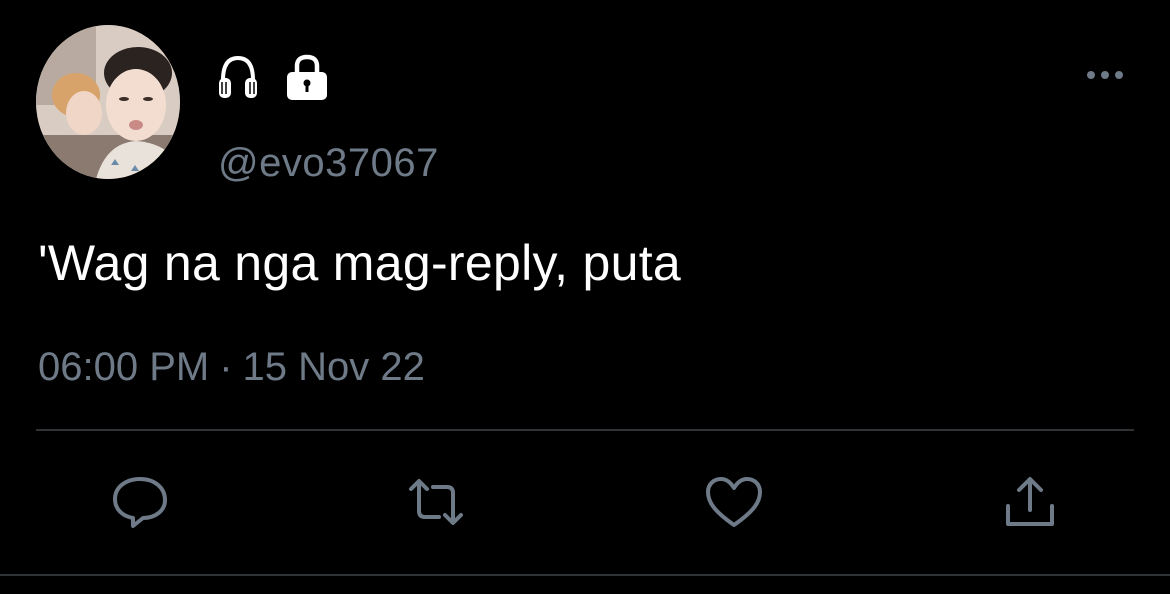 Image resolution: width=1170 pixels, height=594 pixels. What do you see at coordinates (307, 77) in the screenshot?
I see `lock-icon` at bounding box center [307, 77].